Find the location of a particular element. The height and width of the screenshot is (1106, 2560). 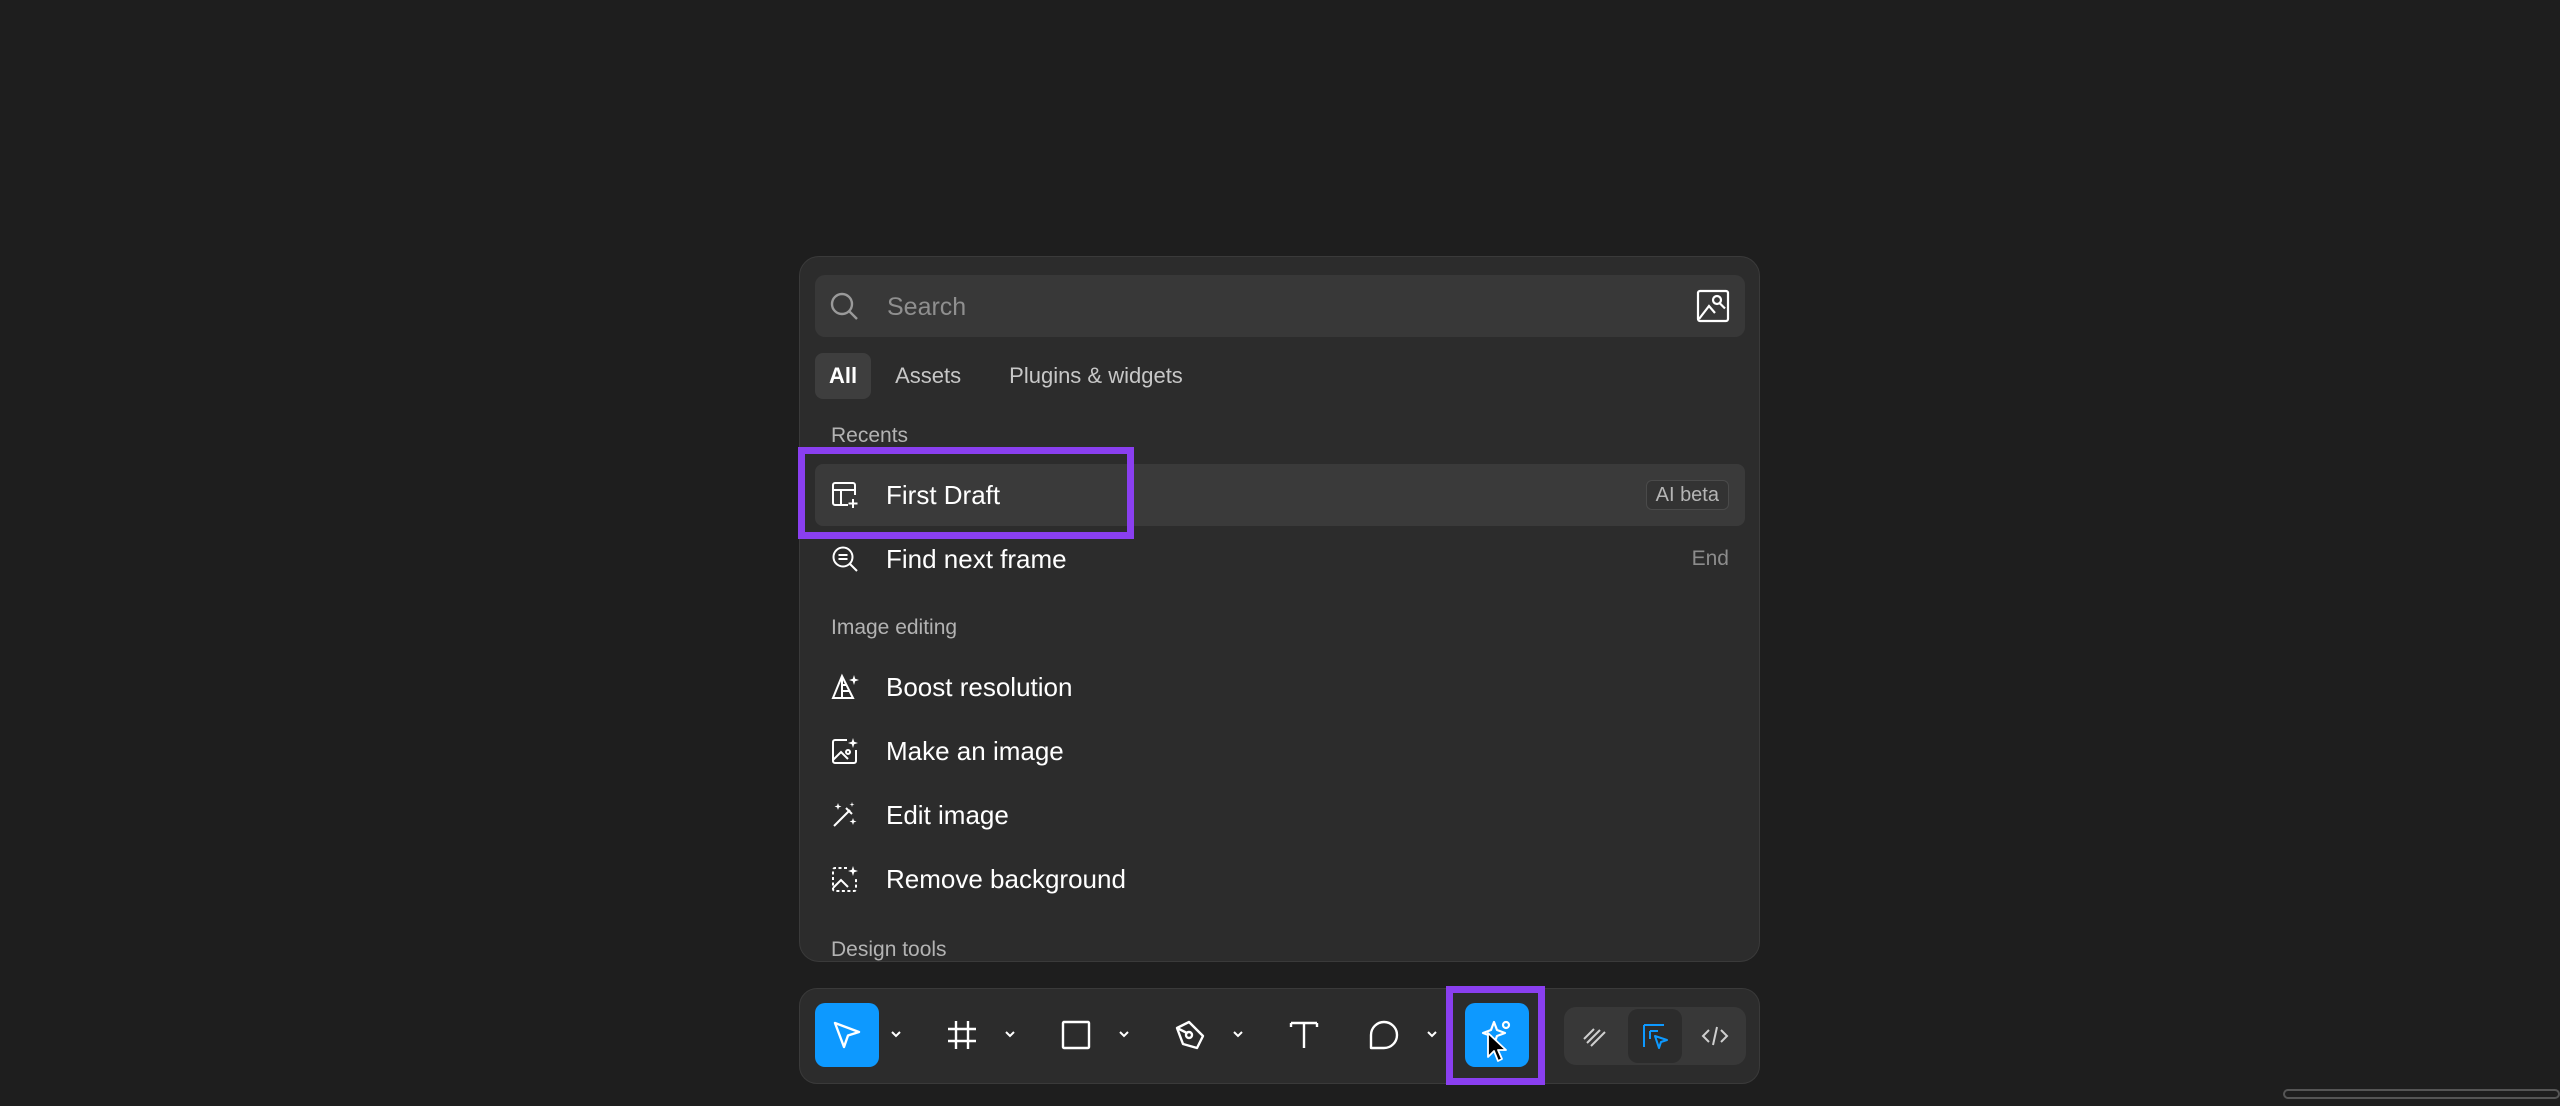

image-search-icon is located at coordinates (1713, 306).